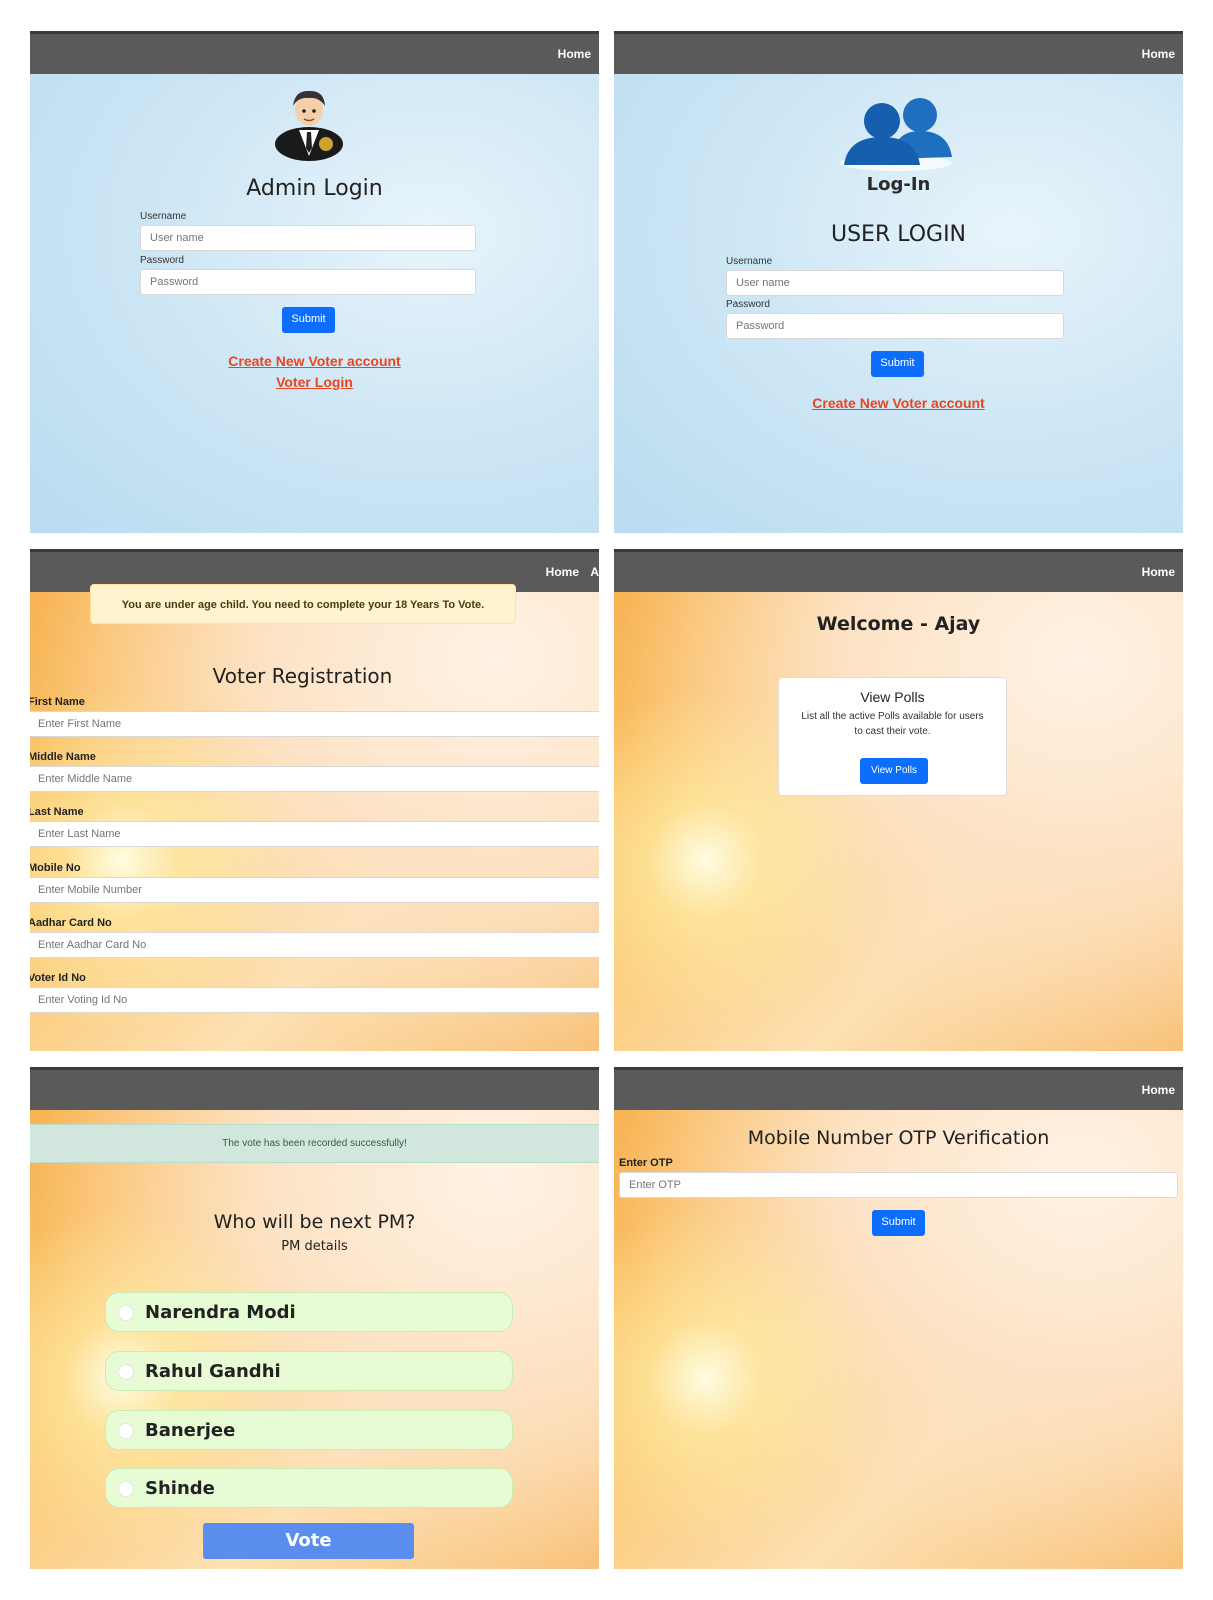  Describe the element at coordinates (898, 234) in the screenshot. I see `page-title: USER LOGIN` at that location.